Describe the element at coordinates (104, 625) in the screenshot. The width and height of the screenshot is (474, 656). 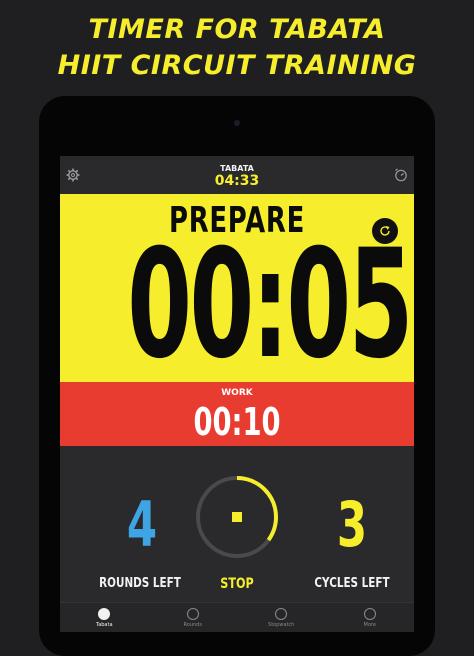
I see `tab-label: Tabata` at that location.